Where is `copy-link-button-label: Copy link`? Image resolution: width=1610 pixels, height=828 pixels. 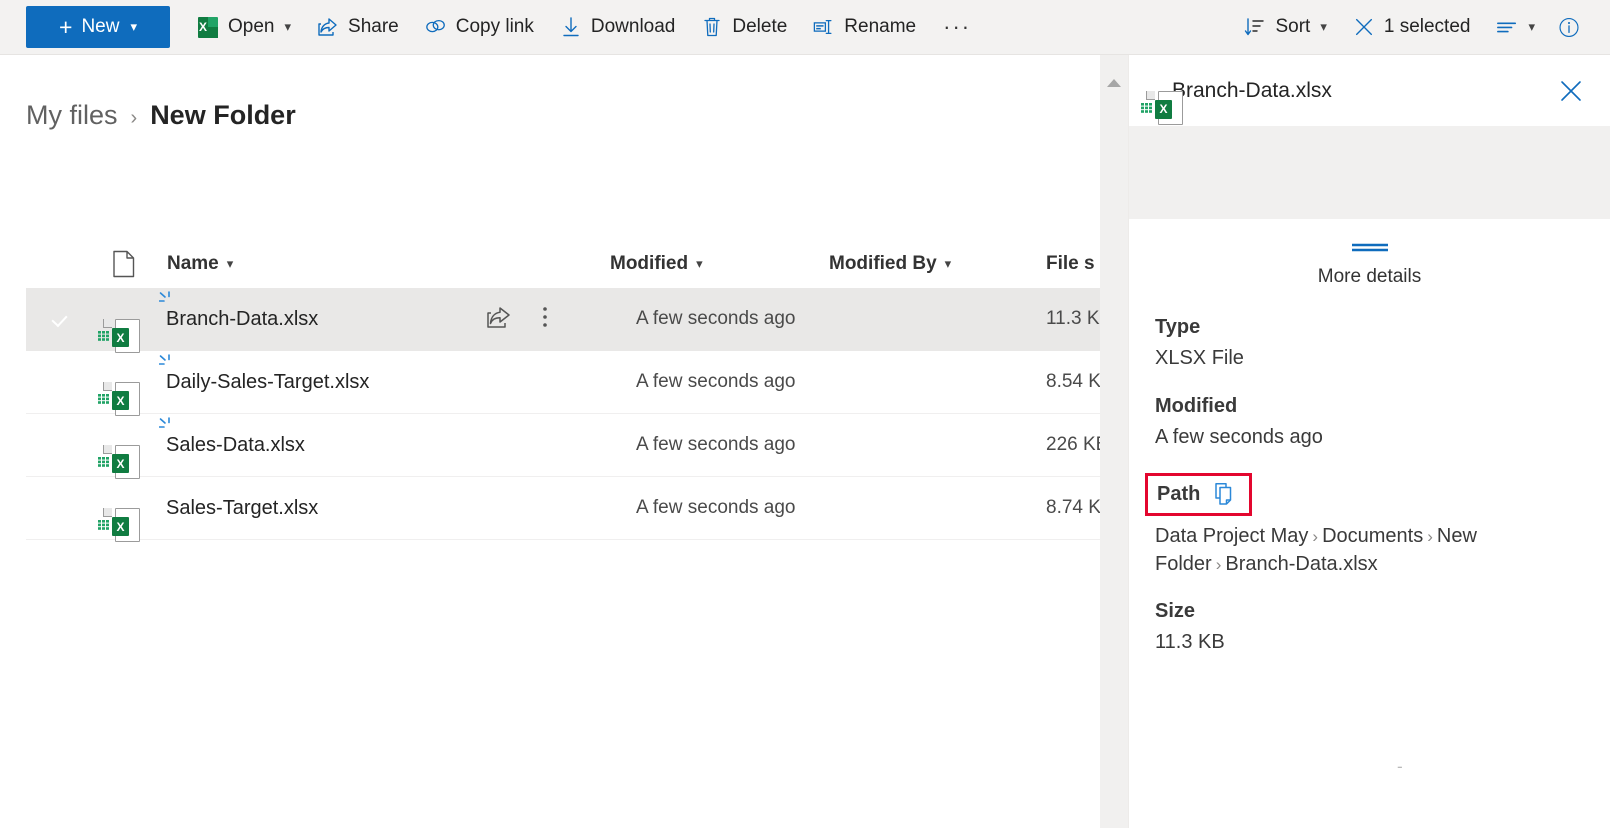 copy-link-button-label: Copy link is located at coordinates (494, 26).